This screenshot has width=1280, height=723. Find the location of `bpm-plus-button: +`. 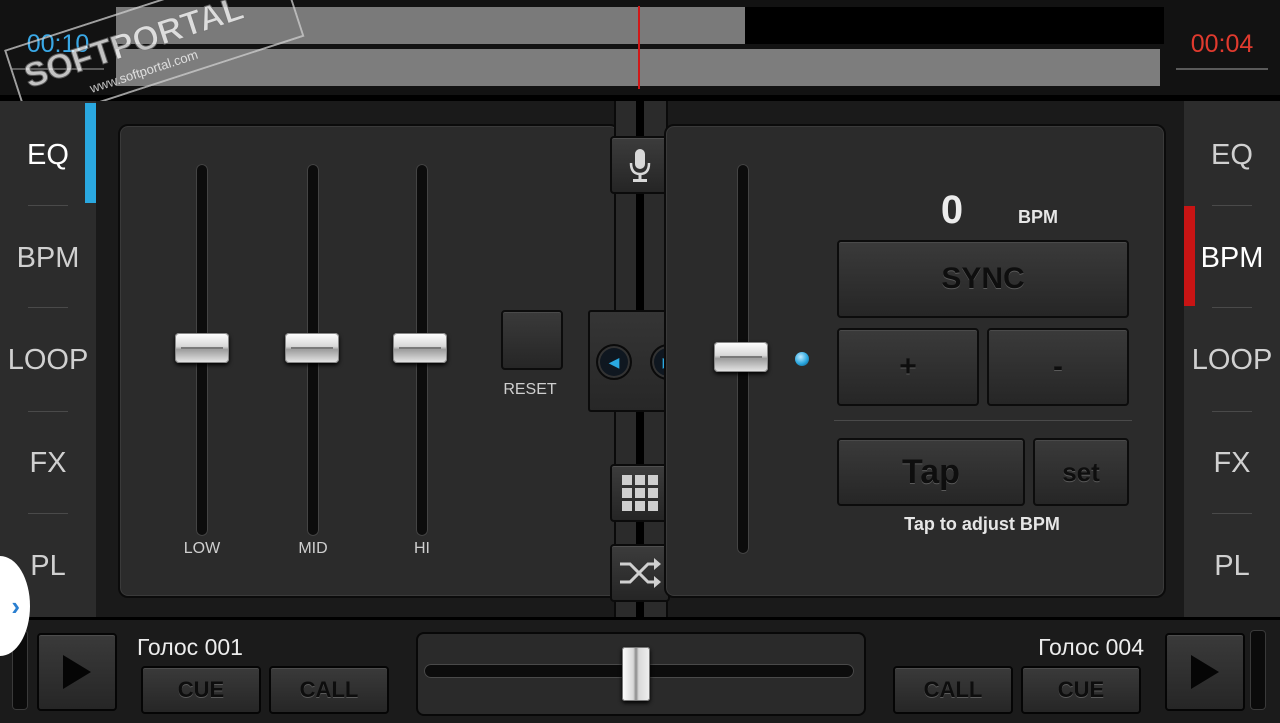

bpm-plus-button: + is located at coordinates (908, 367).